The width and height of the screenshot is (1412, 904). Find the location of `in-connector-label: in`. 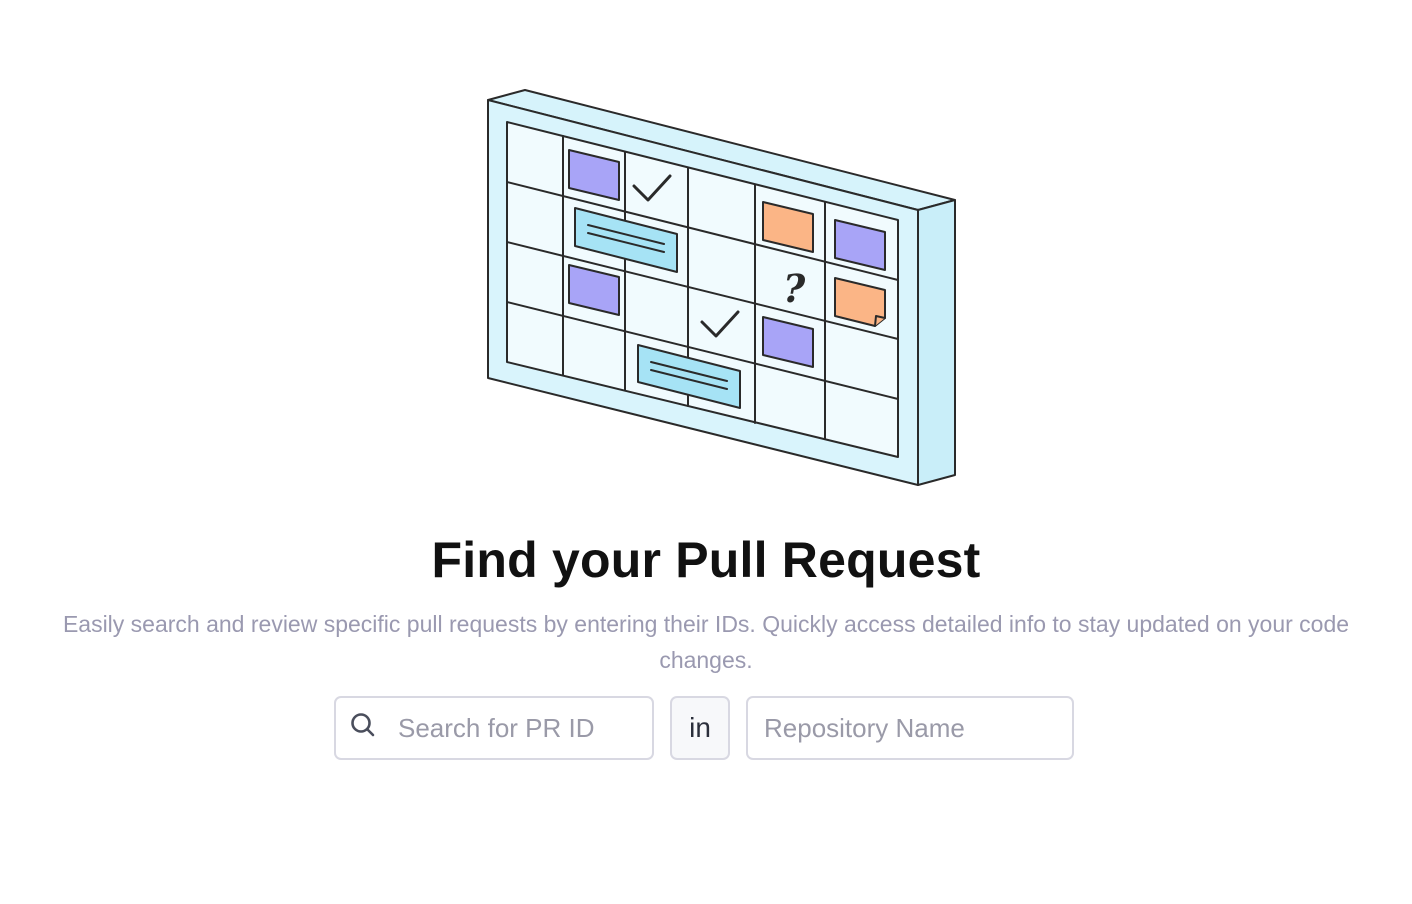

in-connector-label: in is located at coordinates (700, 728).